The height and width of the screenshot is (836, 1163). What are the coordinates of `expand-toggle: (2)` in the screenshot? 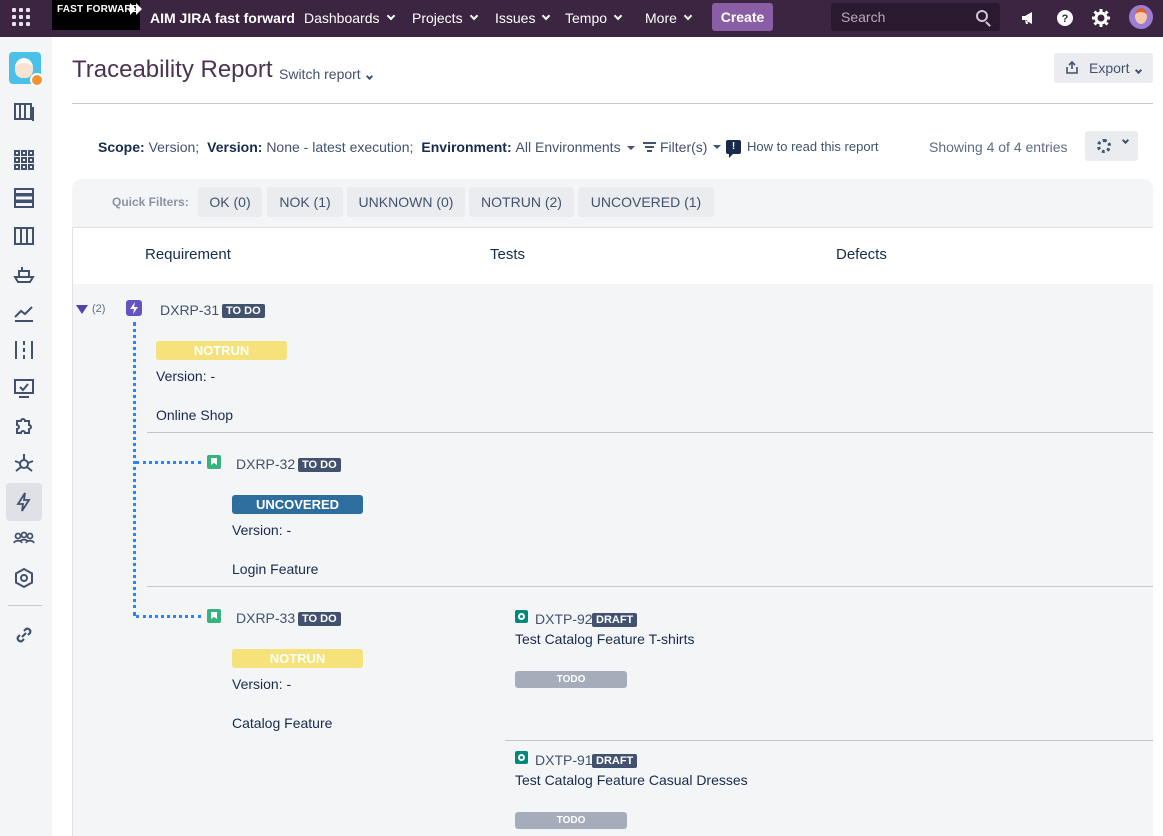 It's located at (90, 309).